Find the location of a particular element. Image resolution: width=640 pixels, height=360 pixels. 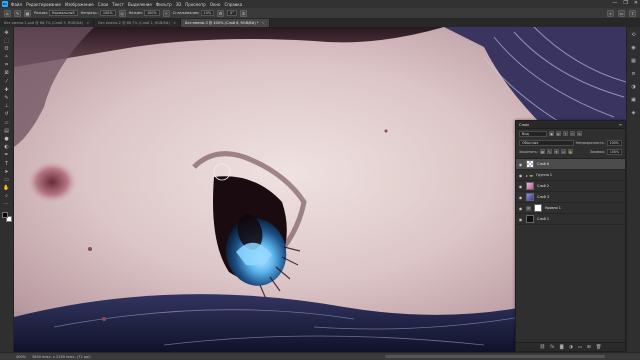

layer-row: ◉ Слой 1 is located at coordinates (570, 219).